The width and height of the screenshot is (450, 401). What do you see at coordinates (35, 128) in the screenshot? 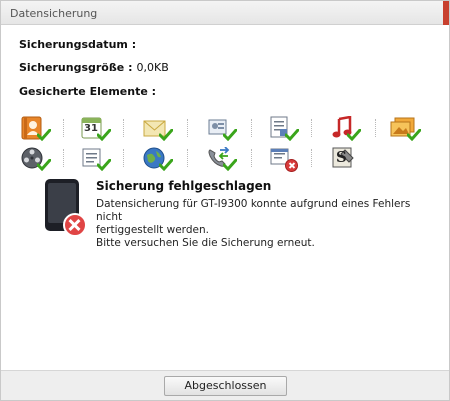
I see `item-contacts` at bounding box center [35, 128].